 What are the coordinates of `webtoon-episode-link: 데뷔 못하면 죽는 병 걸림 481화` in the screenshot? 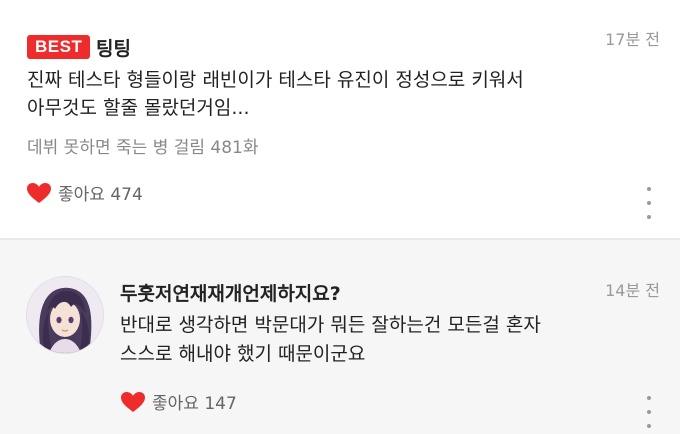 It's located at (143, 145).